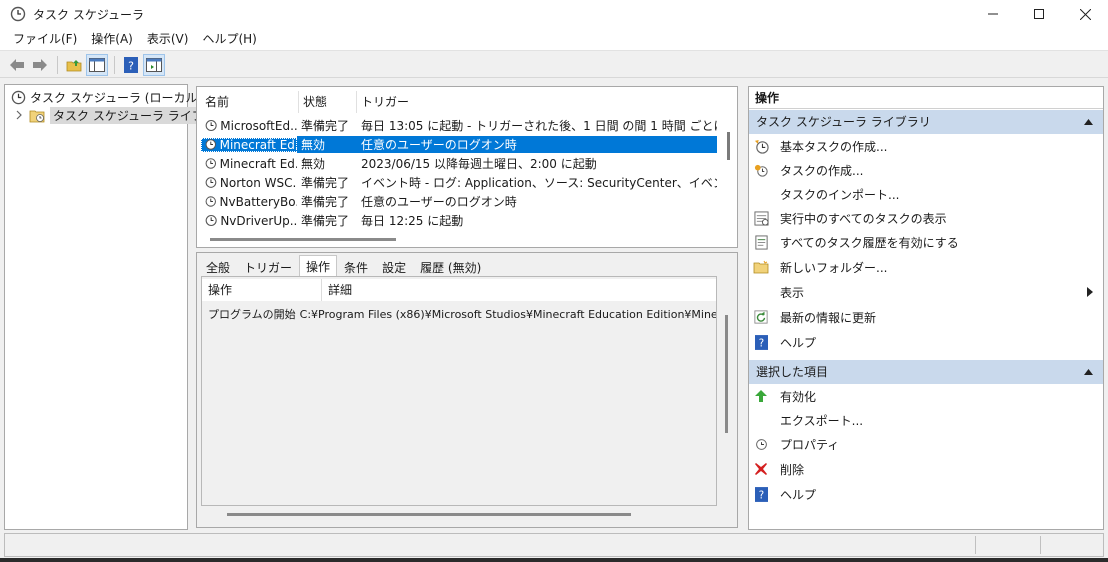 Image resolution: width=1108 pixels, height=562 pixels. I want to click on action-enable: 有効化, so click(927, 396).